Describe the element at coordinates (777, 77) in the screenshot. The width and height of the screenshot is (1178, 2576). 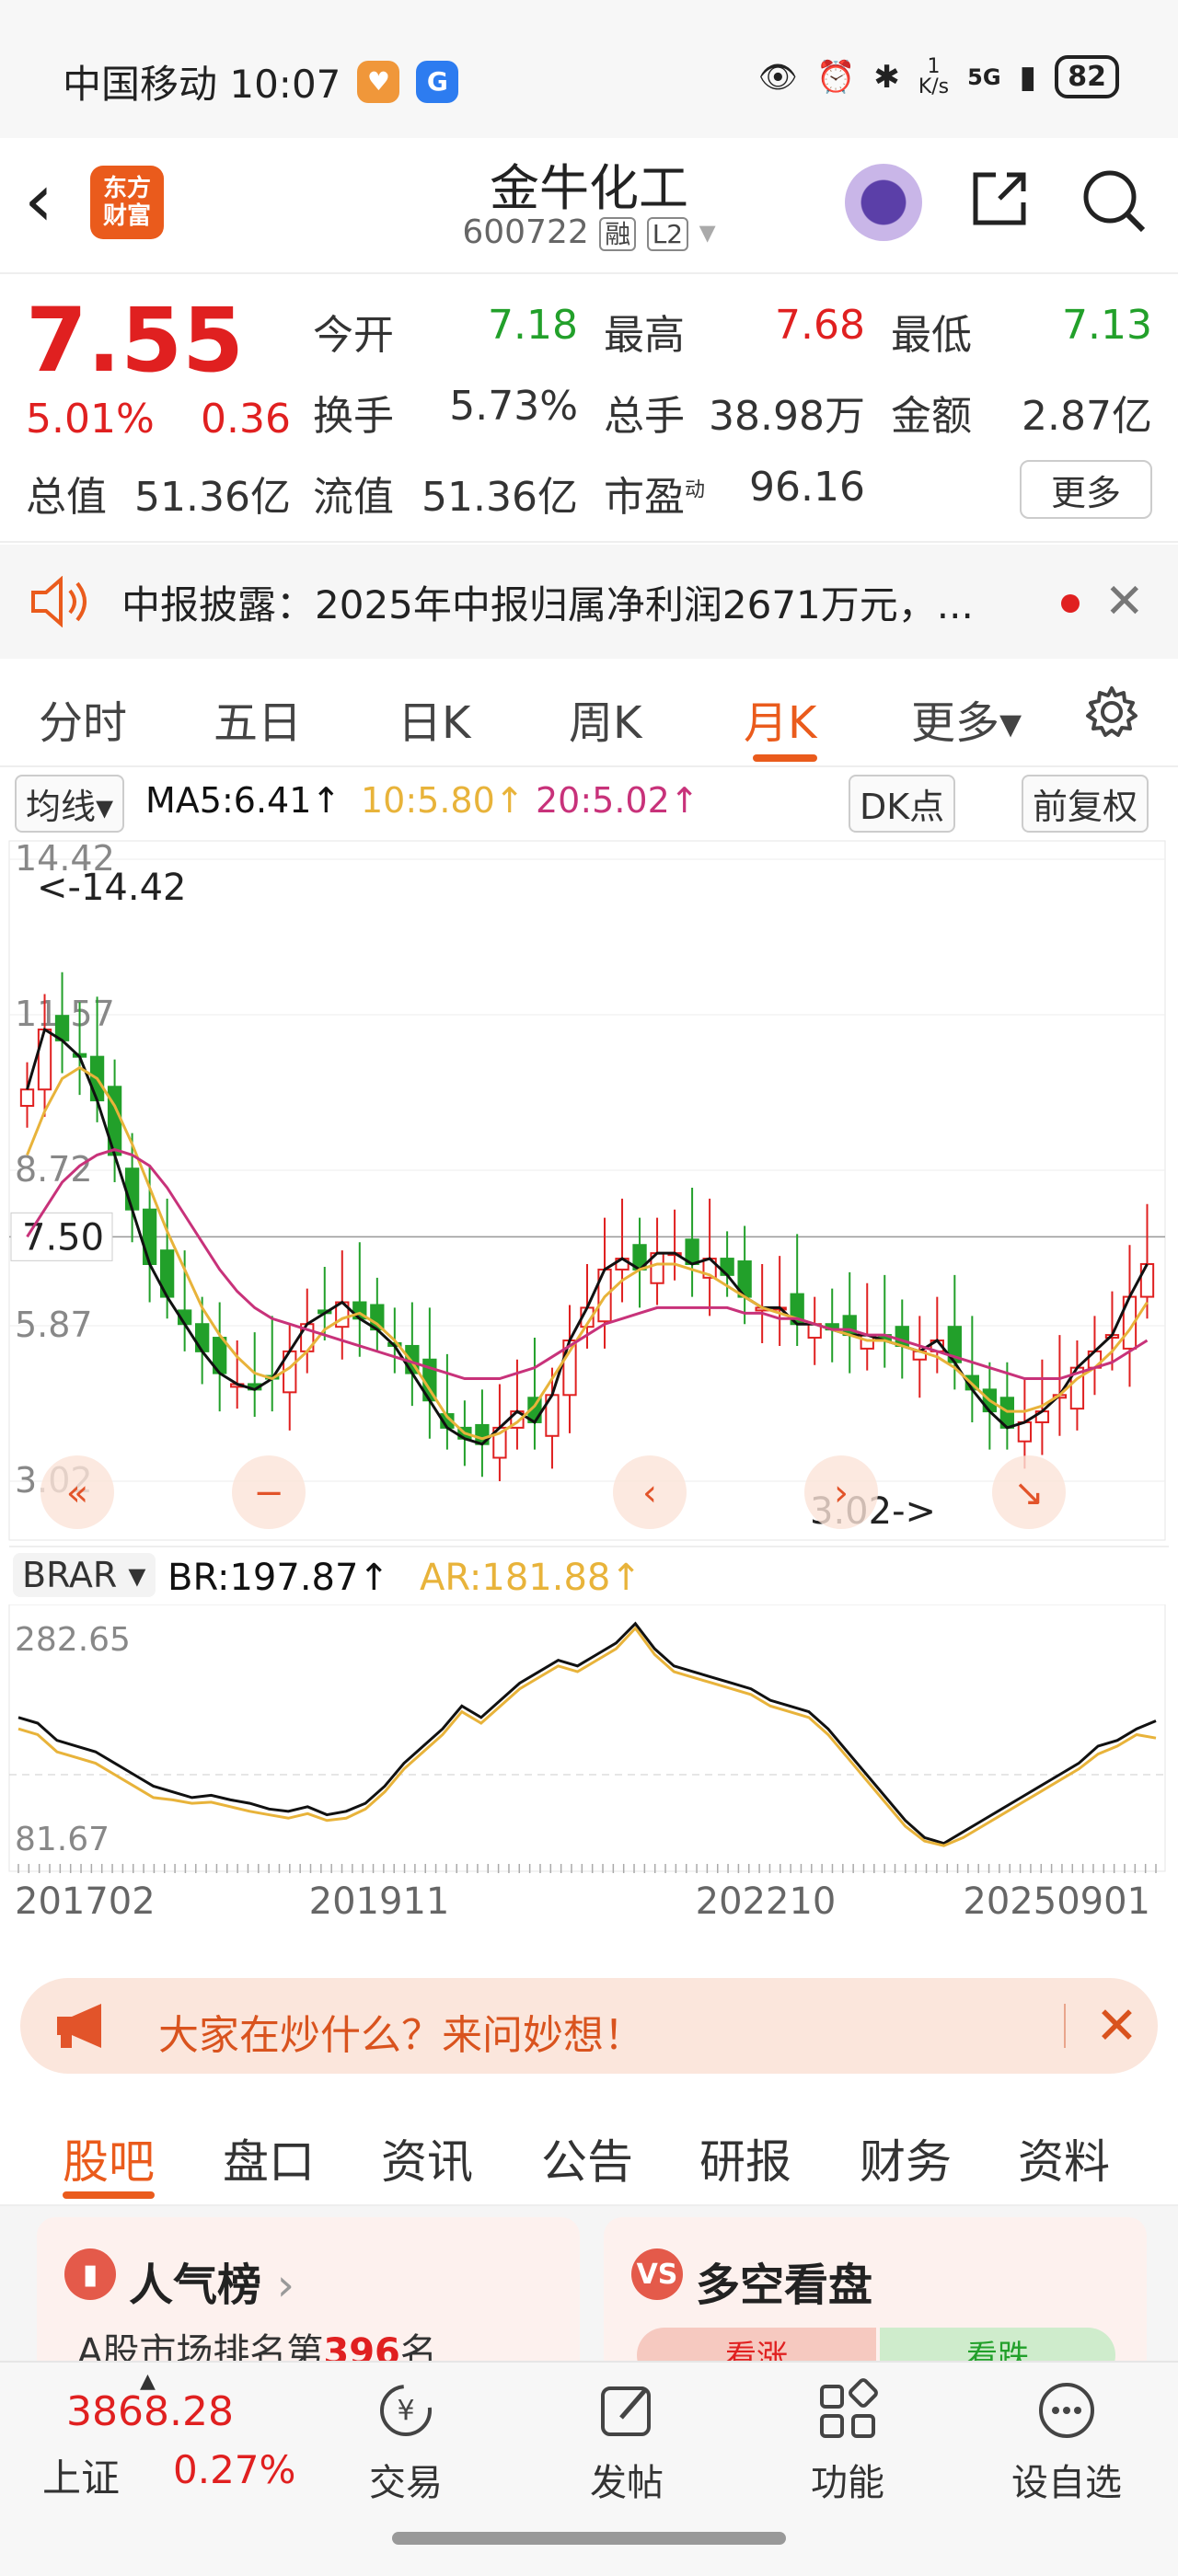
I see `eye-icon: 👁` at that location.